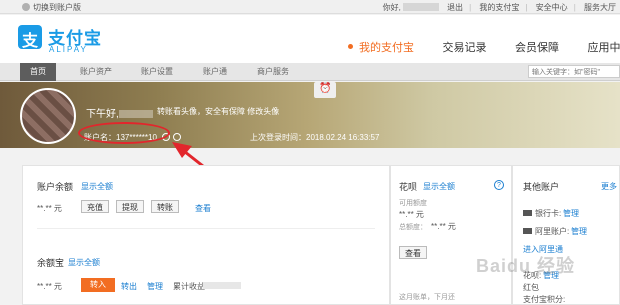  What do you see at coordinates (155, 286) in the screenshot?
I see `yuebao-manage-link: 管理` at bounding box center [155, 286].